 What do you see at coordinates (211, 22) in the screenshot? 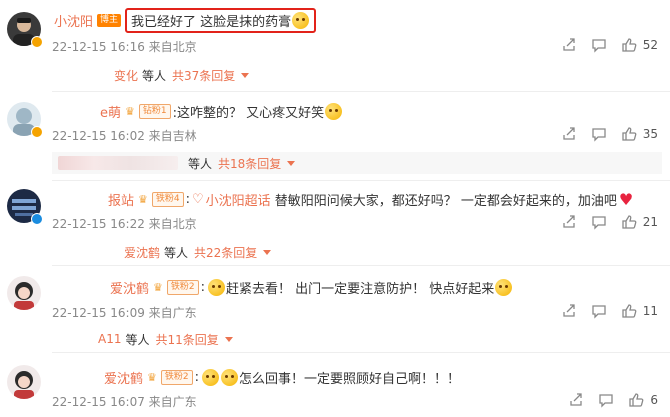
I see `comment-text: 我已经好了 这脸是抹的药膏` at bounding box center [211, 22].